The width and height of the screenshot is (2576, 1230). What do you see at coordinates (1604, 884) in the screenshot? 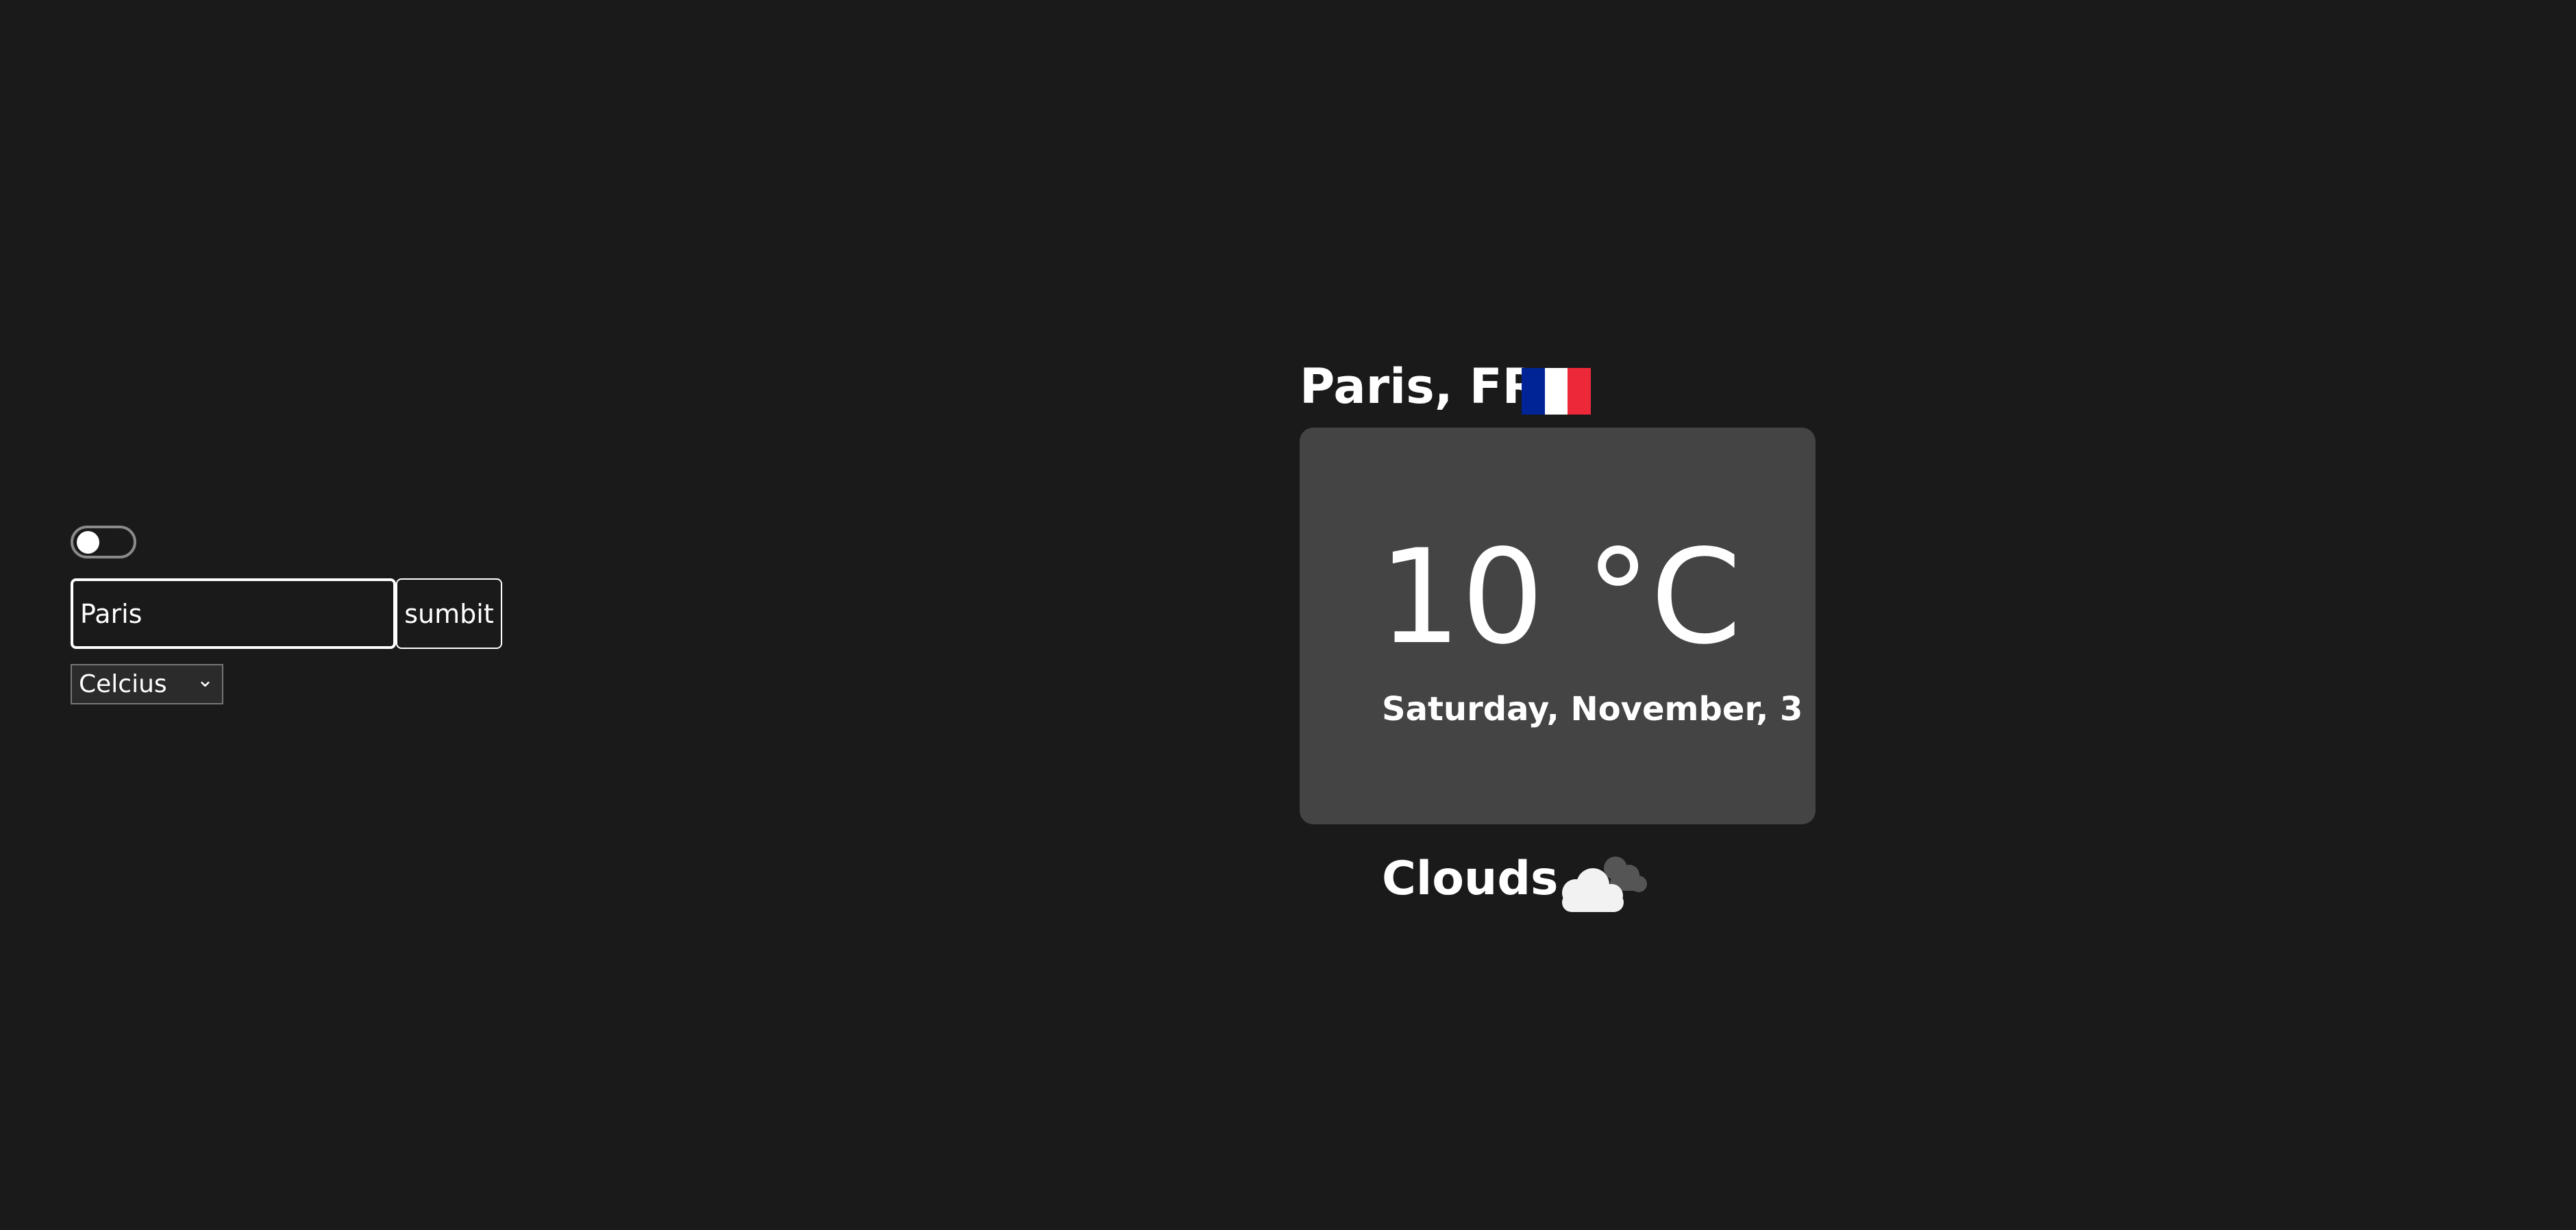
I see `clouds-icon` at bounding box center [1604, 884].